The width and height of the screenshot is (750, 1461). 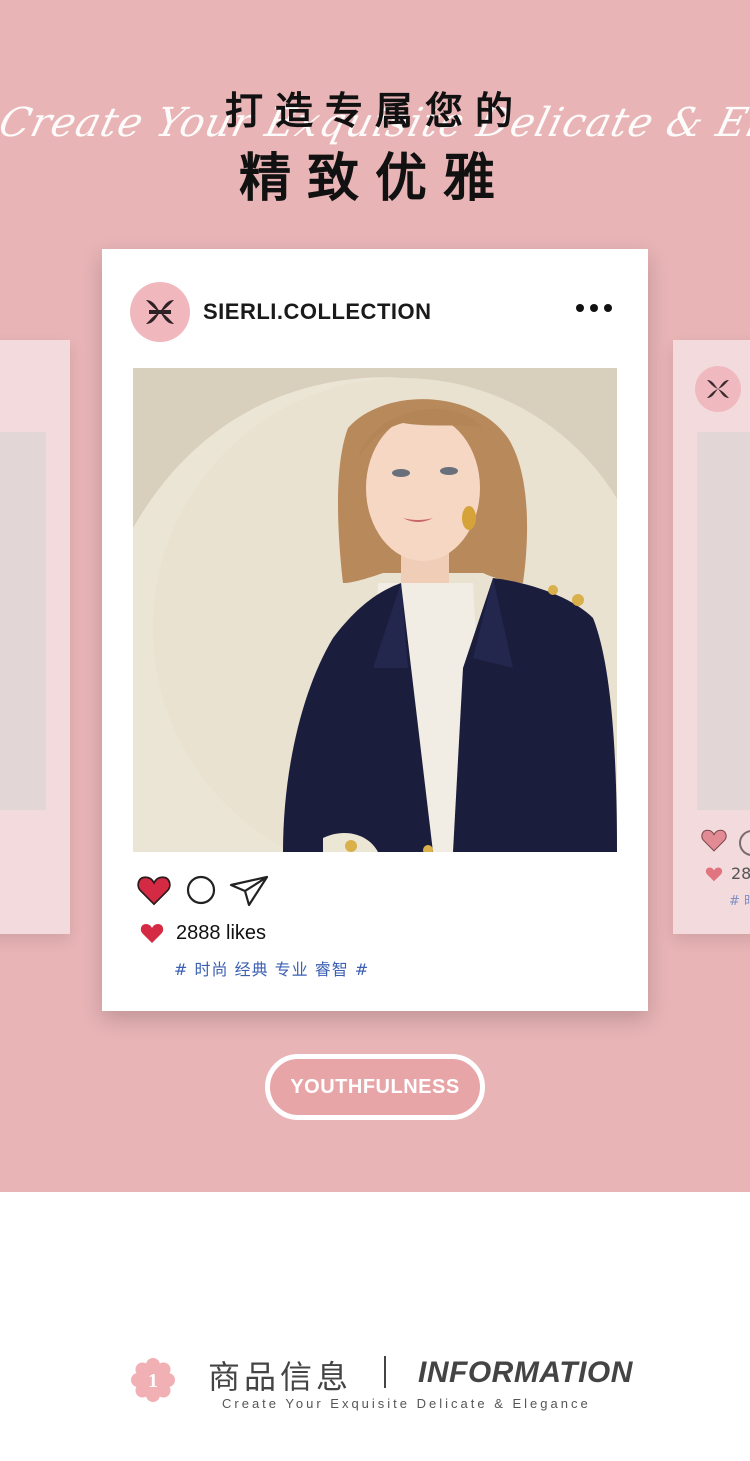 I want to click on flower-number-badge-icon: 1, so click(x=153, y=1380).